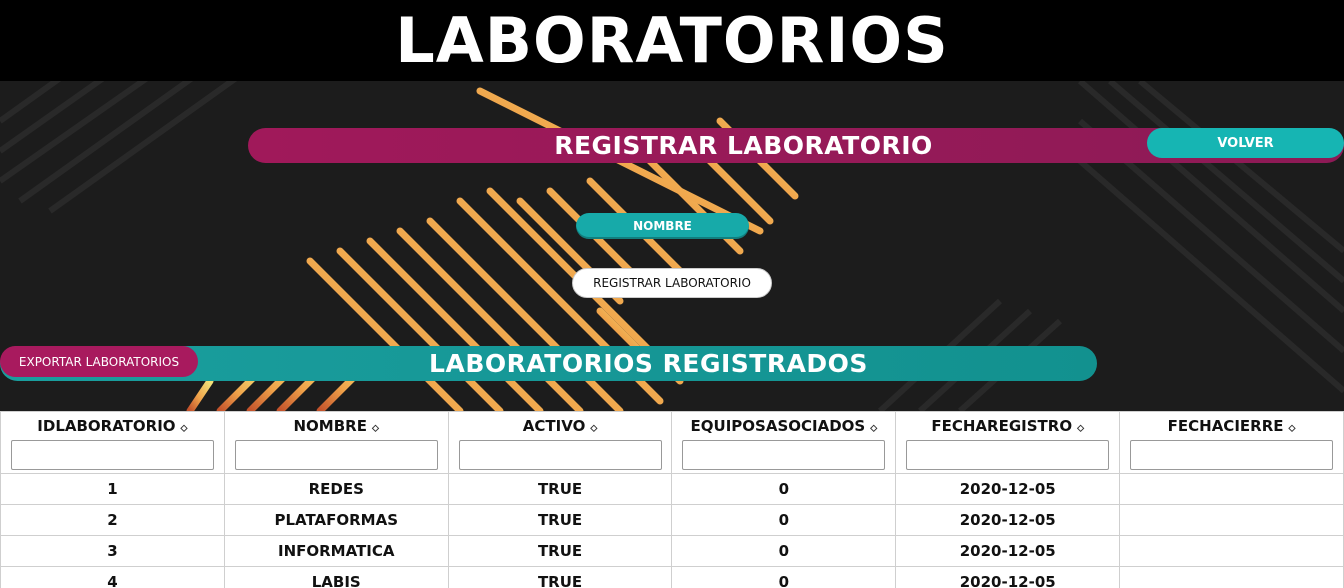  I want to click on table-row: 4 LABIS TRUE 0 2020-12-05, so click(672, 577).